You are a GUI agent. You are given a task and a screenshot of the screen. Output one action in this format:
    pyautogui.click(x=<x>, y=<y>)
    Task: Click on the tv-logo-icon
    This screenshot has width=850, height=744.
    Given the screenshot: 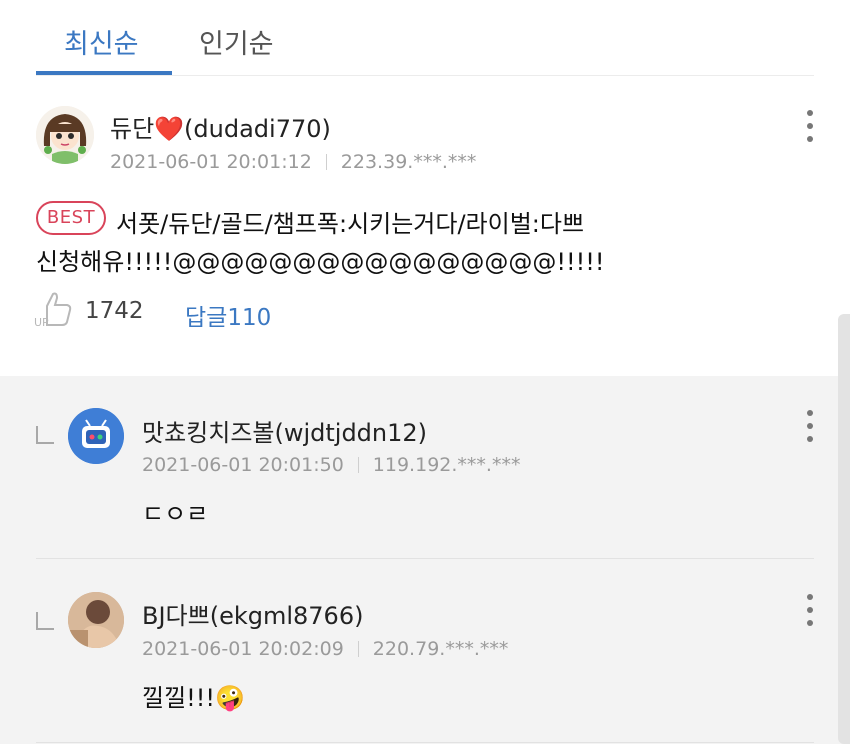 What is the action you would take?
    pyautogui.click(x=96, y=436)
    